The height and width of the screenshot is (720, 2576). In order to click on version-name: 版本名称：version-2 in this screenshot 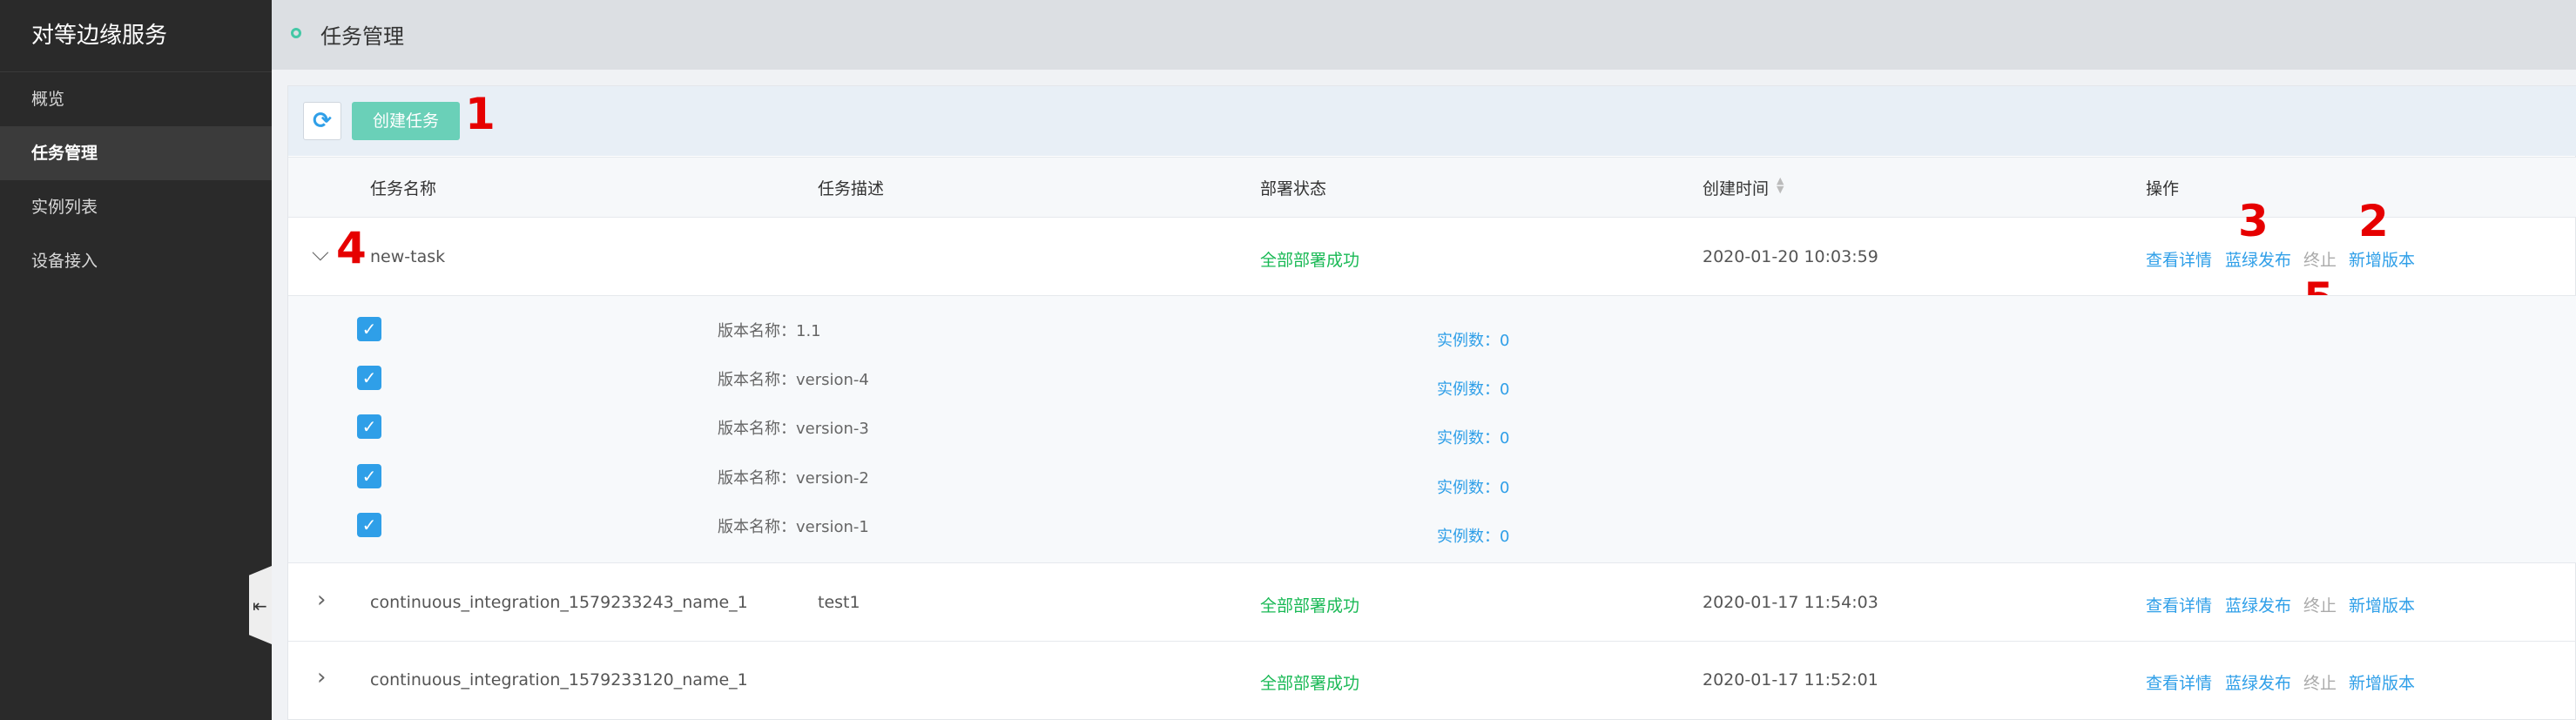, I will do `click(793, 478)`.